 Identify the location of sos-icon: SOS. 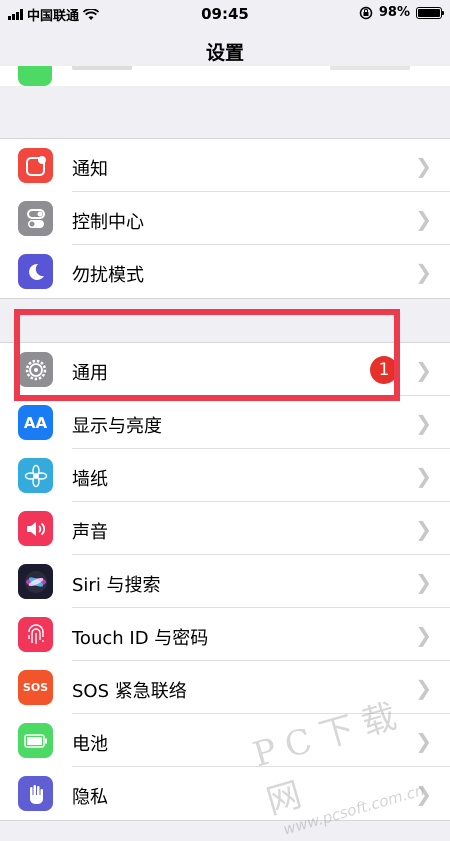
(35, 687).